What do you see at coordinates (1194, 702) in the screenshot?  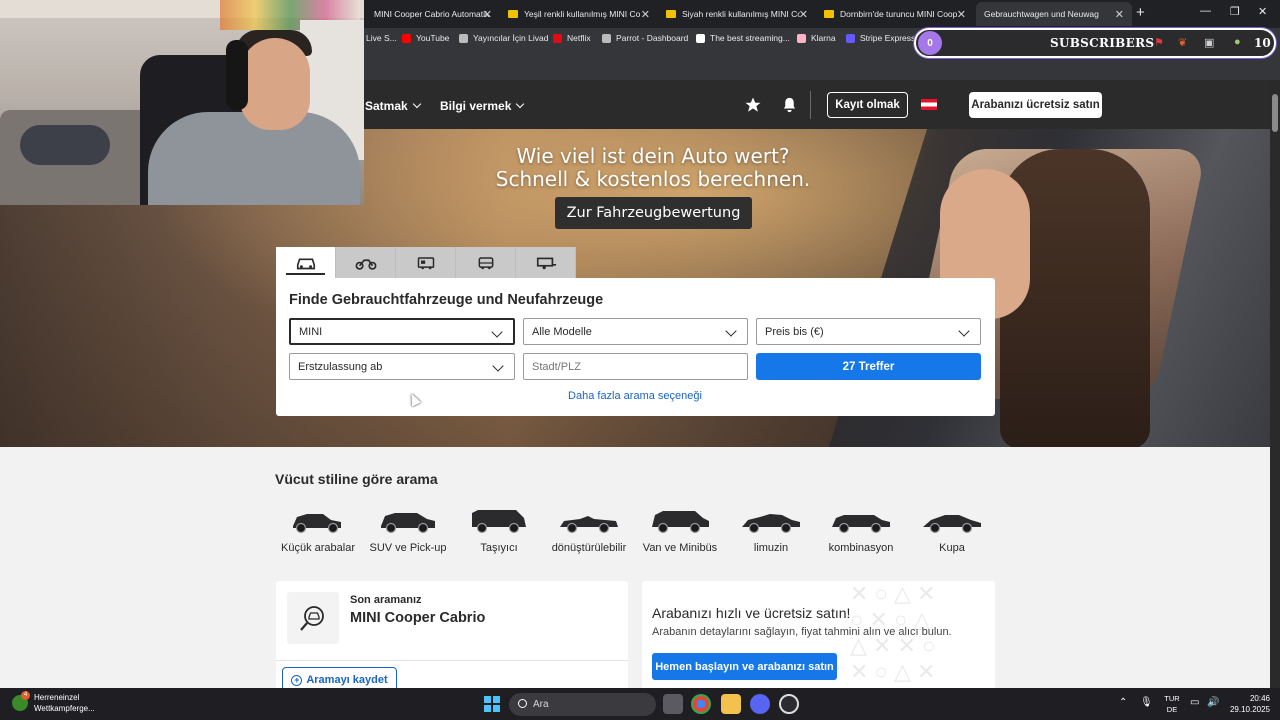 I see `network-icon: ▭` at bounding box center [1194, 702].